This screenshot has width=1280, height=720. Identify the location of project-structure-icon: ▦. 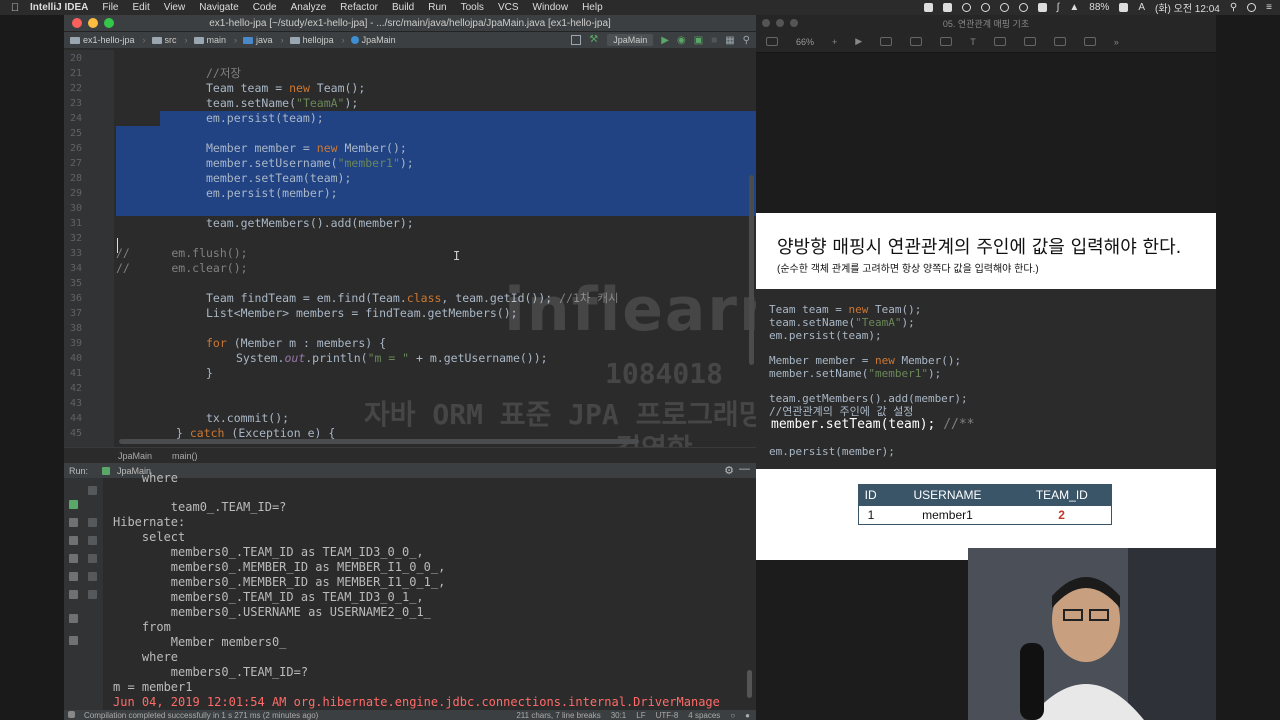
(729, 40).